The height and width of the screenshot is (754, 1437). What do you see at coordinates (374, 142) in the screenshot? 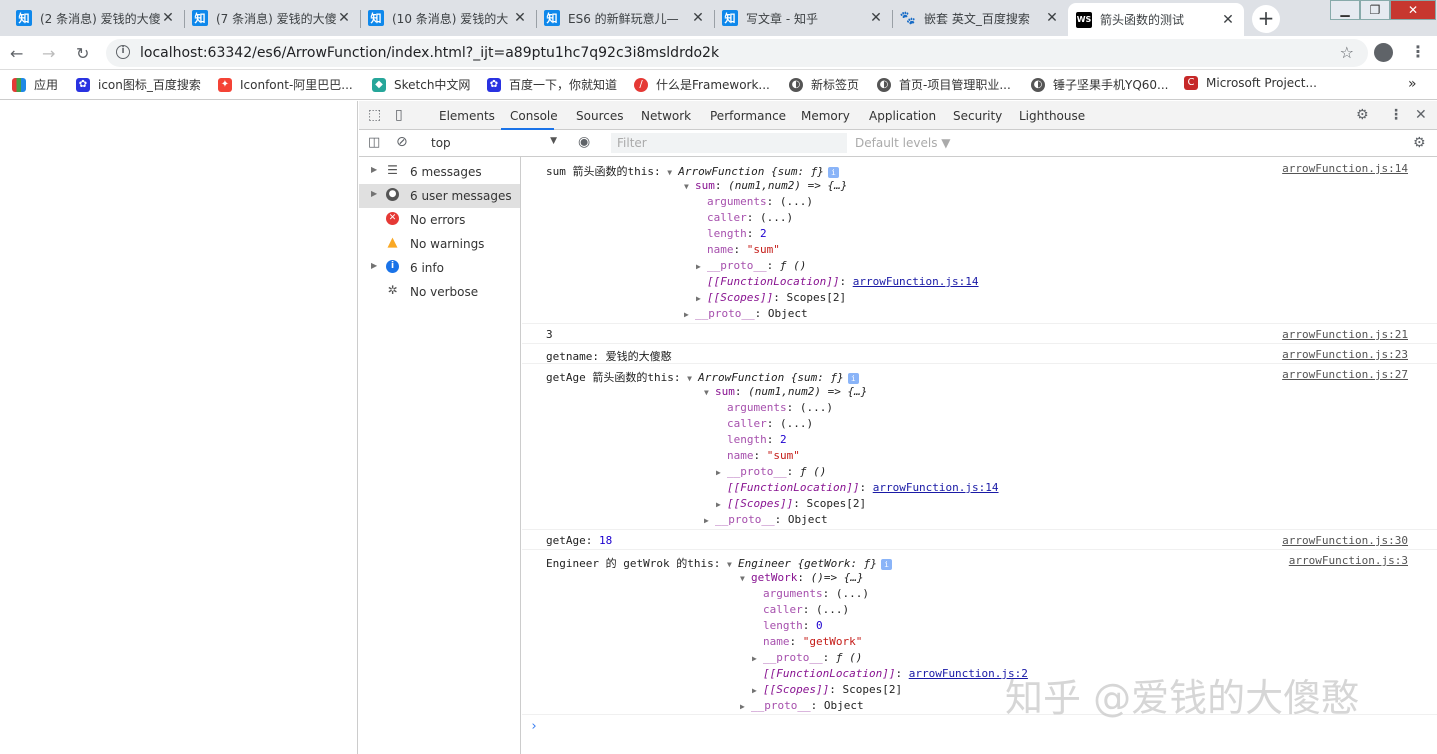
I see `sidebar-toggle-icon: ◫` at bounding box center [374, 142].